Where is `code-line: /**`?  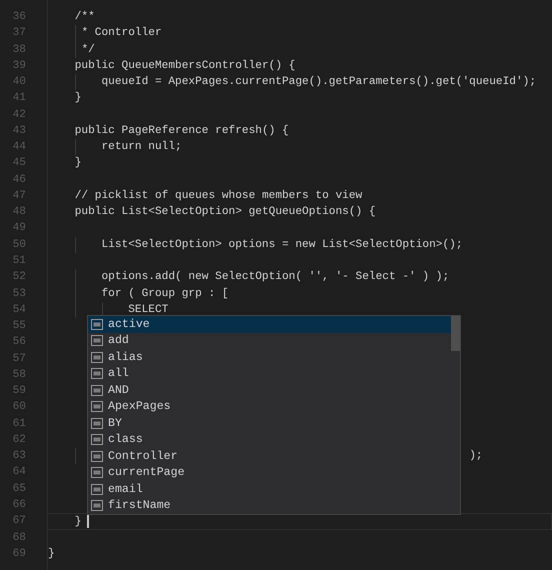
code-line: /** is located at coordinates (84, 17).